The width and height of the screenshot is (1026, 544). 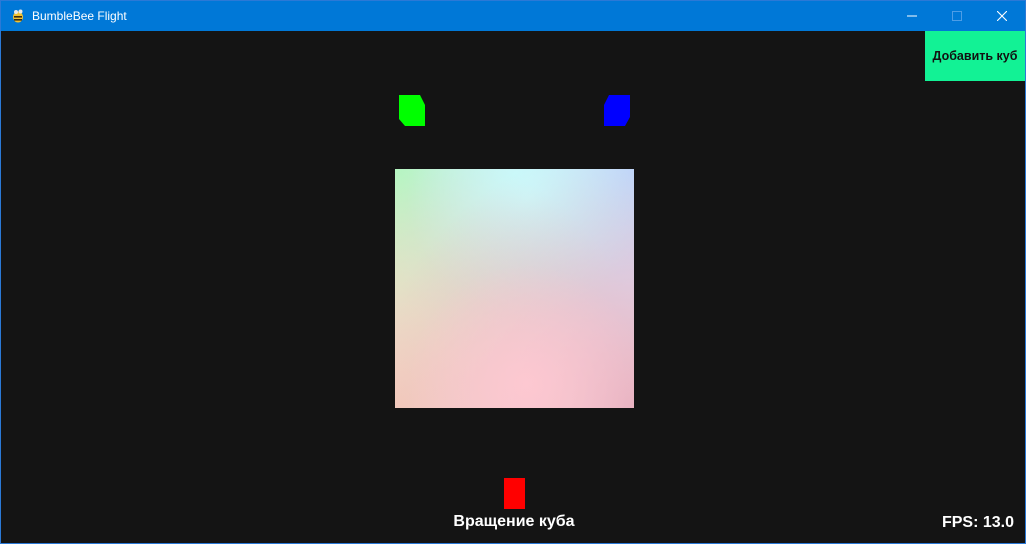 I want to click on minimize-button, so click(x=912, y=16).